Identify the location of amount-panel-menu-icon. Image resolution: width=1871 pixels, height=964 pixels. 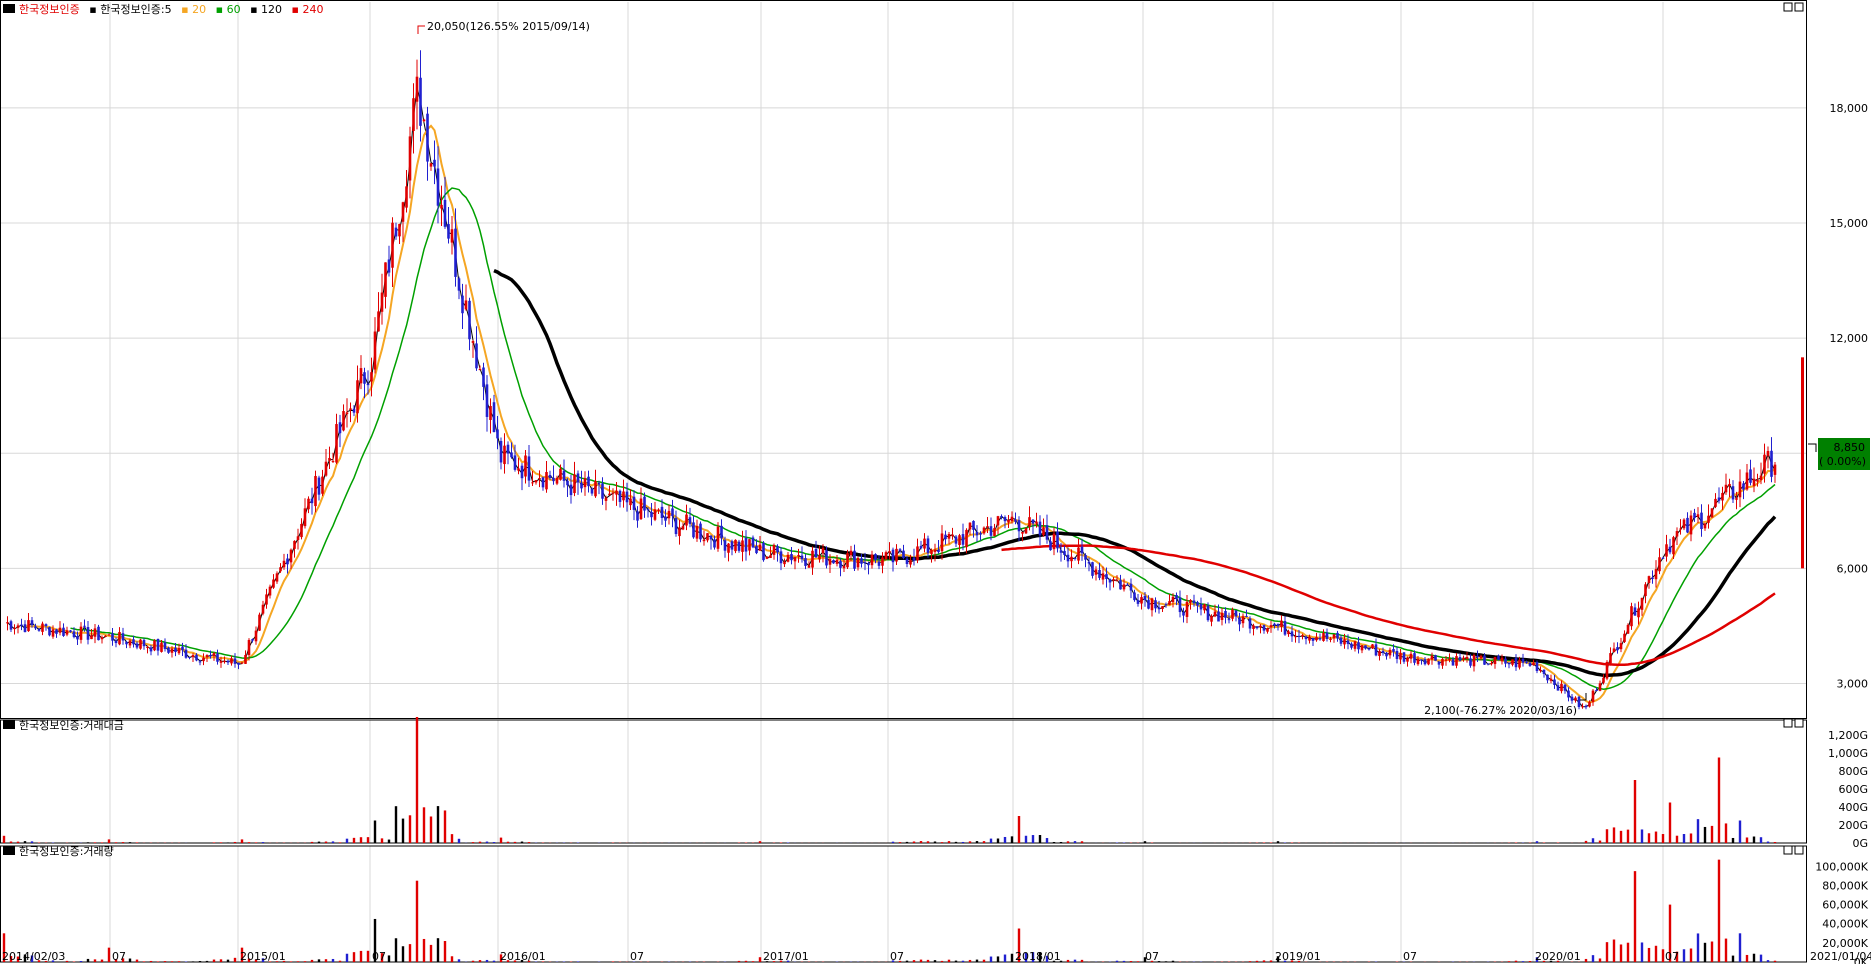
(9, 724).